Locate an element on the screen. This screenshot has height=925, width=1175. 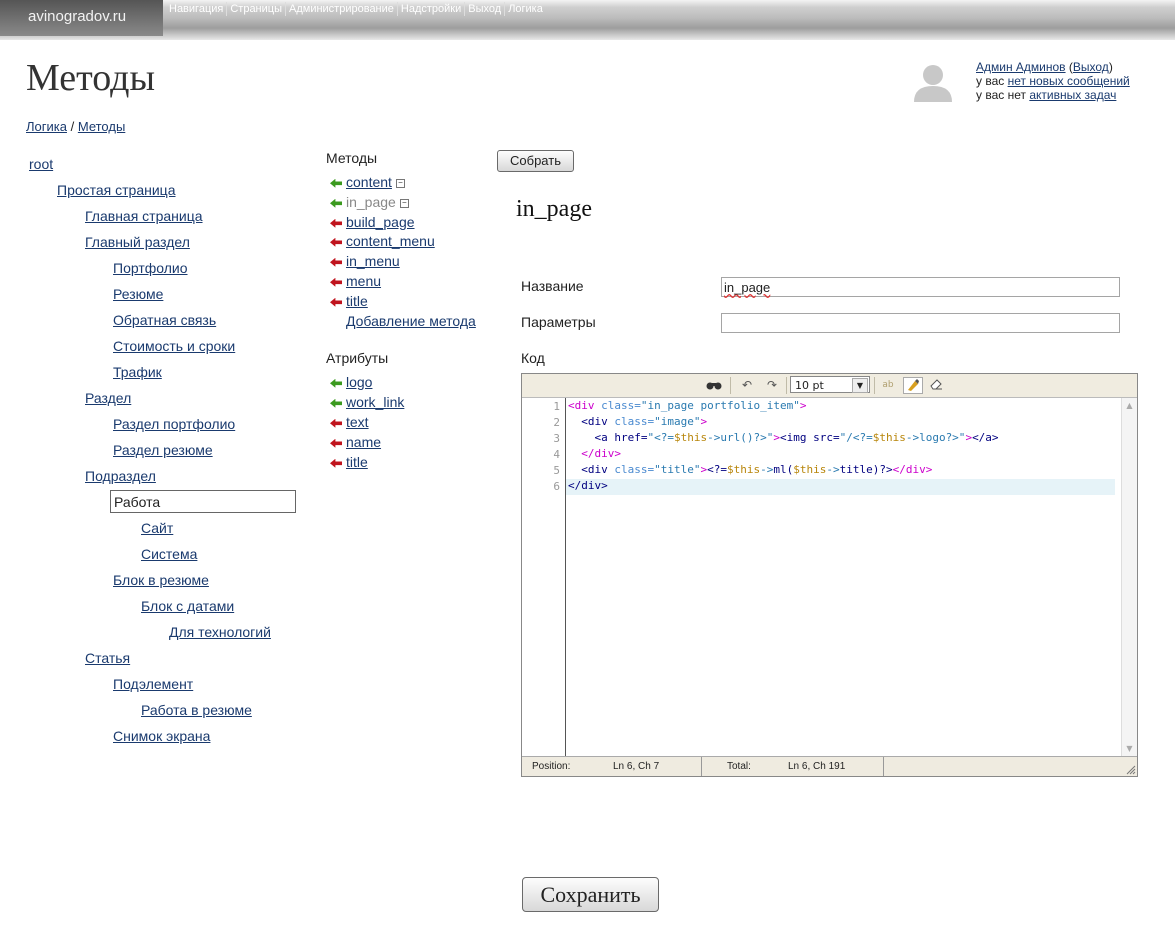
user-name-link: Админ Админов is located at coordinates (1021, 67).